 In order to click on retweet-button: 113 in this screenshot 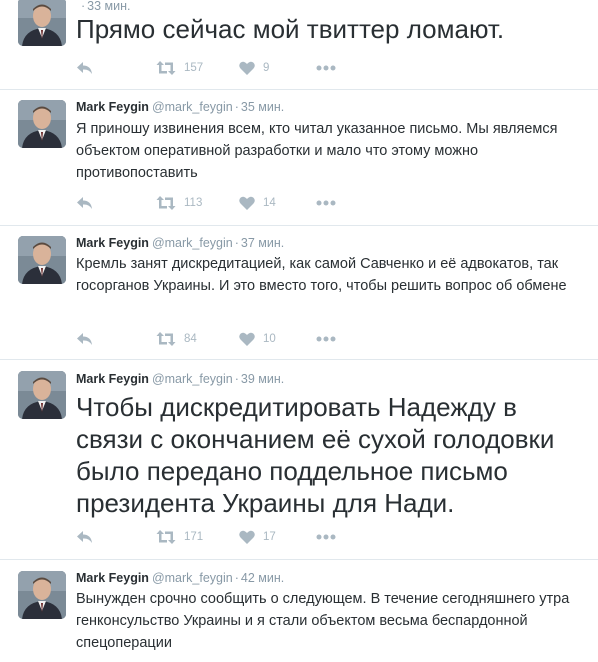, I will do `click(179, 203)`.